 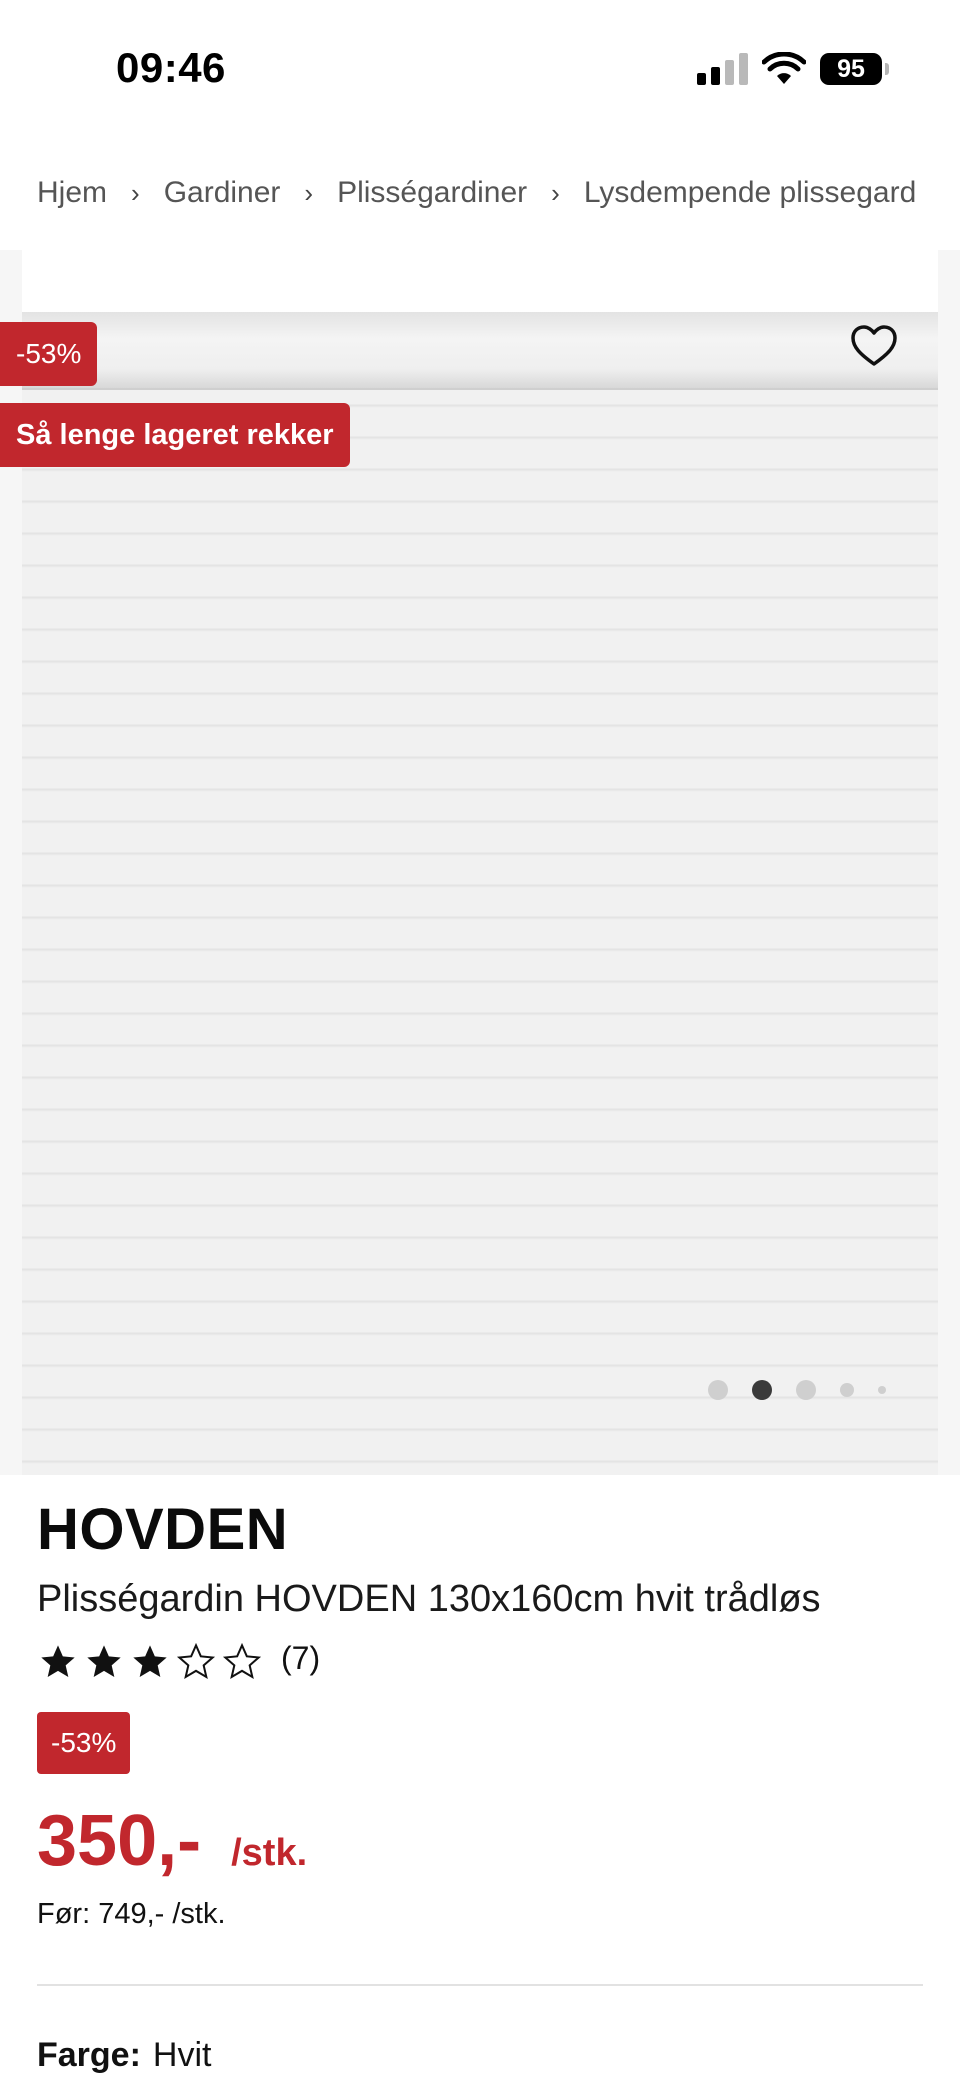 What do you see at coordinates (851, 68) in the screenshot?
I see `battery-level: 95` at bounding box center [851, 68].